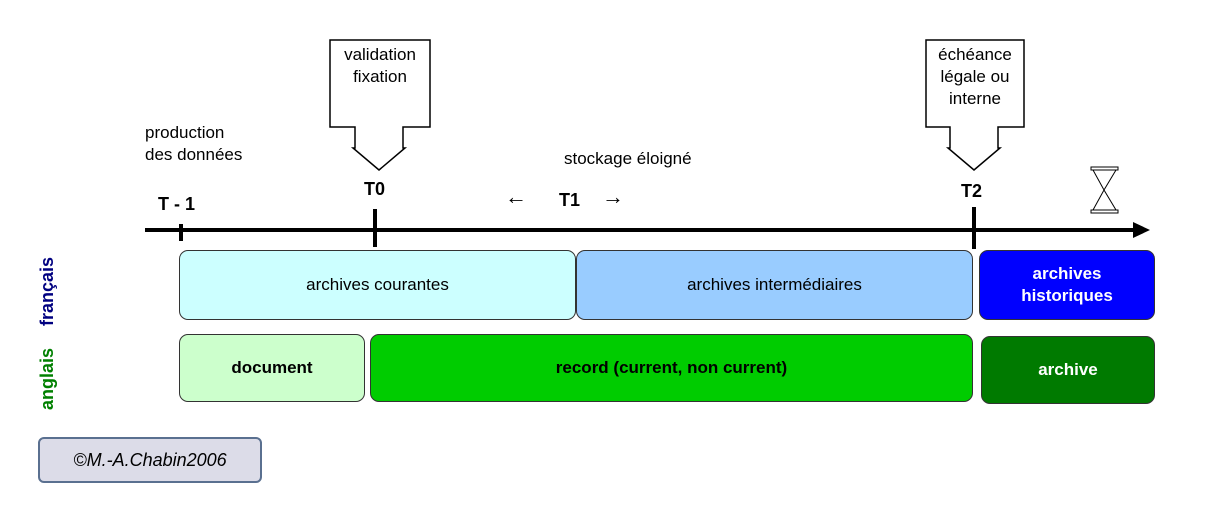 The width and height of the screenshot is (1218, 519). What do you see at coordinates (975, 98) in the screenshot?
I see `callout-line: interne` at bounding box center [975, 98].